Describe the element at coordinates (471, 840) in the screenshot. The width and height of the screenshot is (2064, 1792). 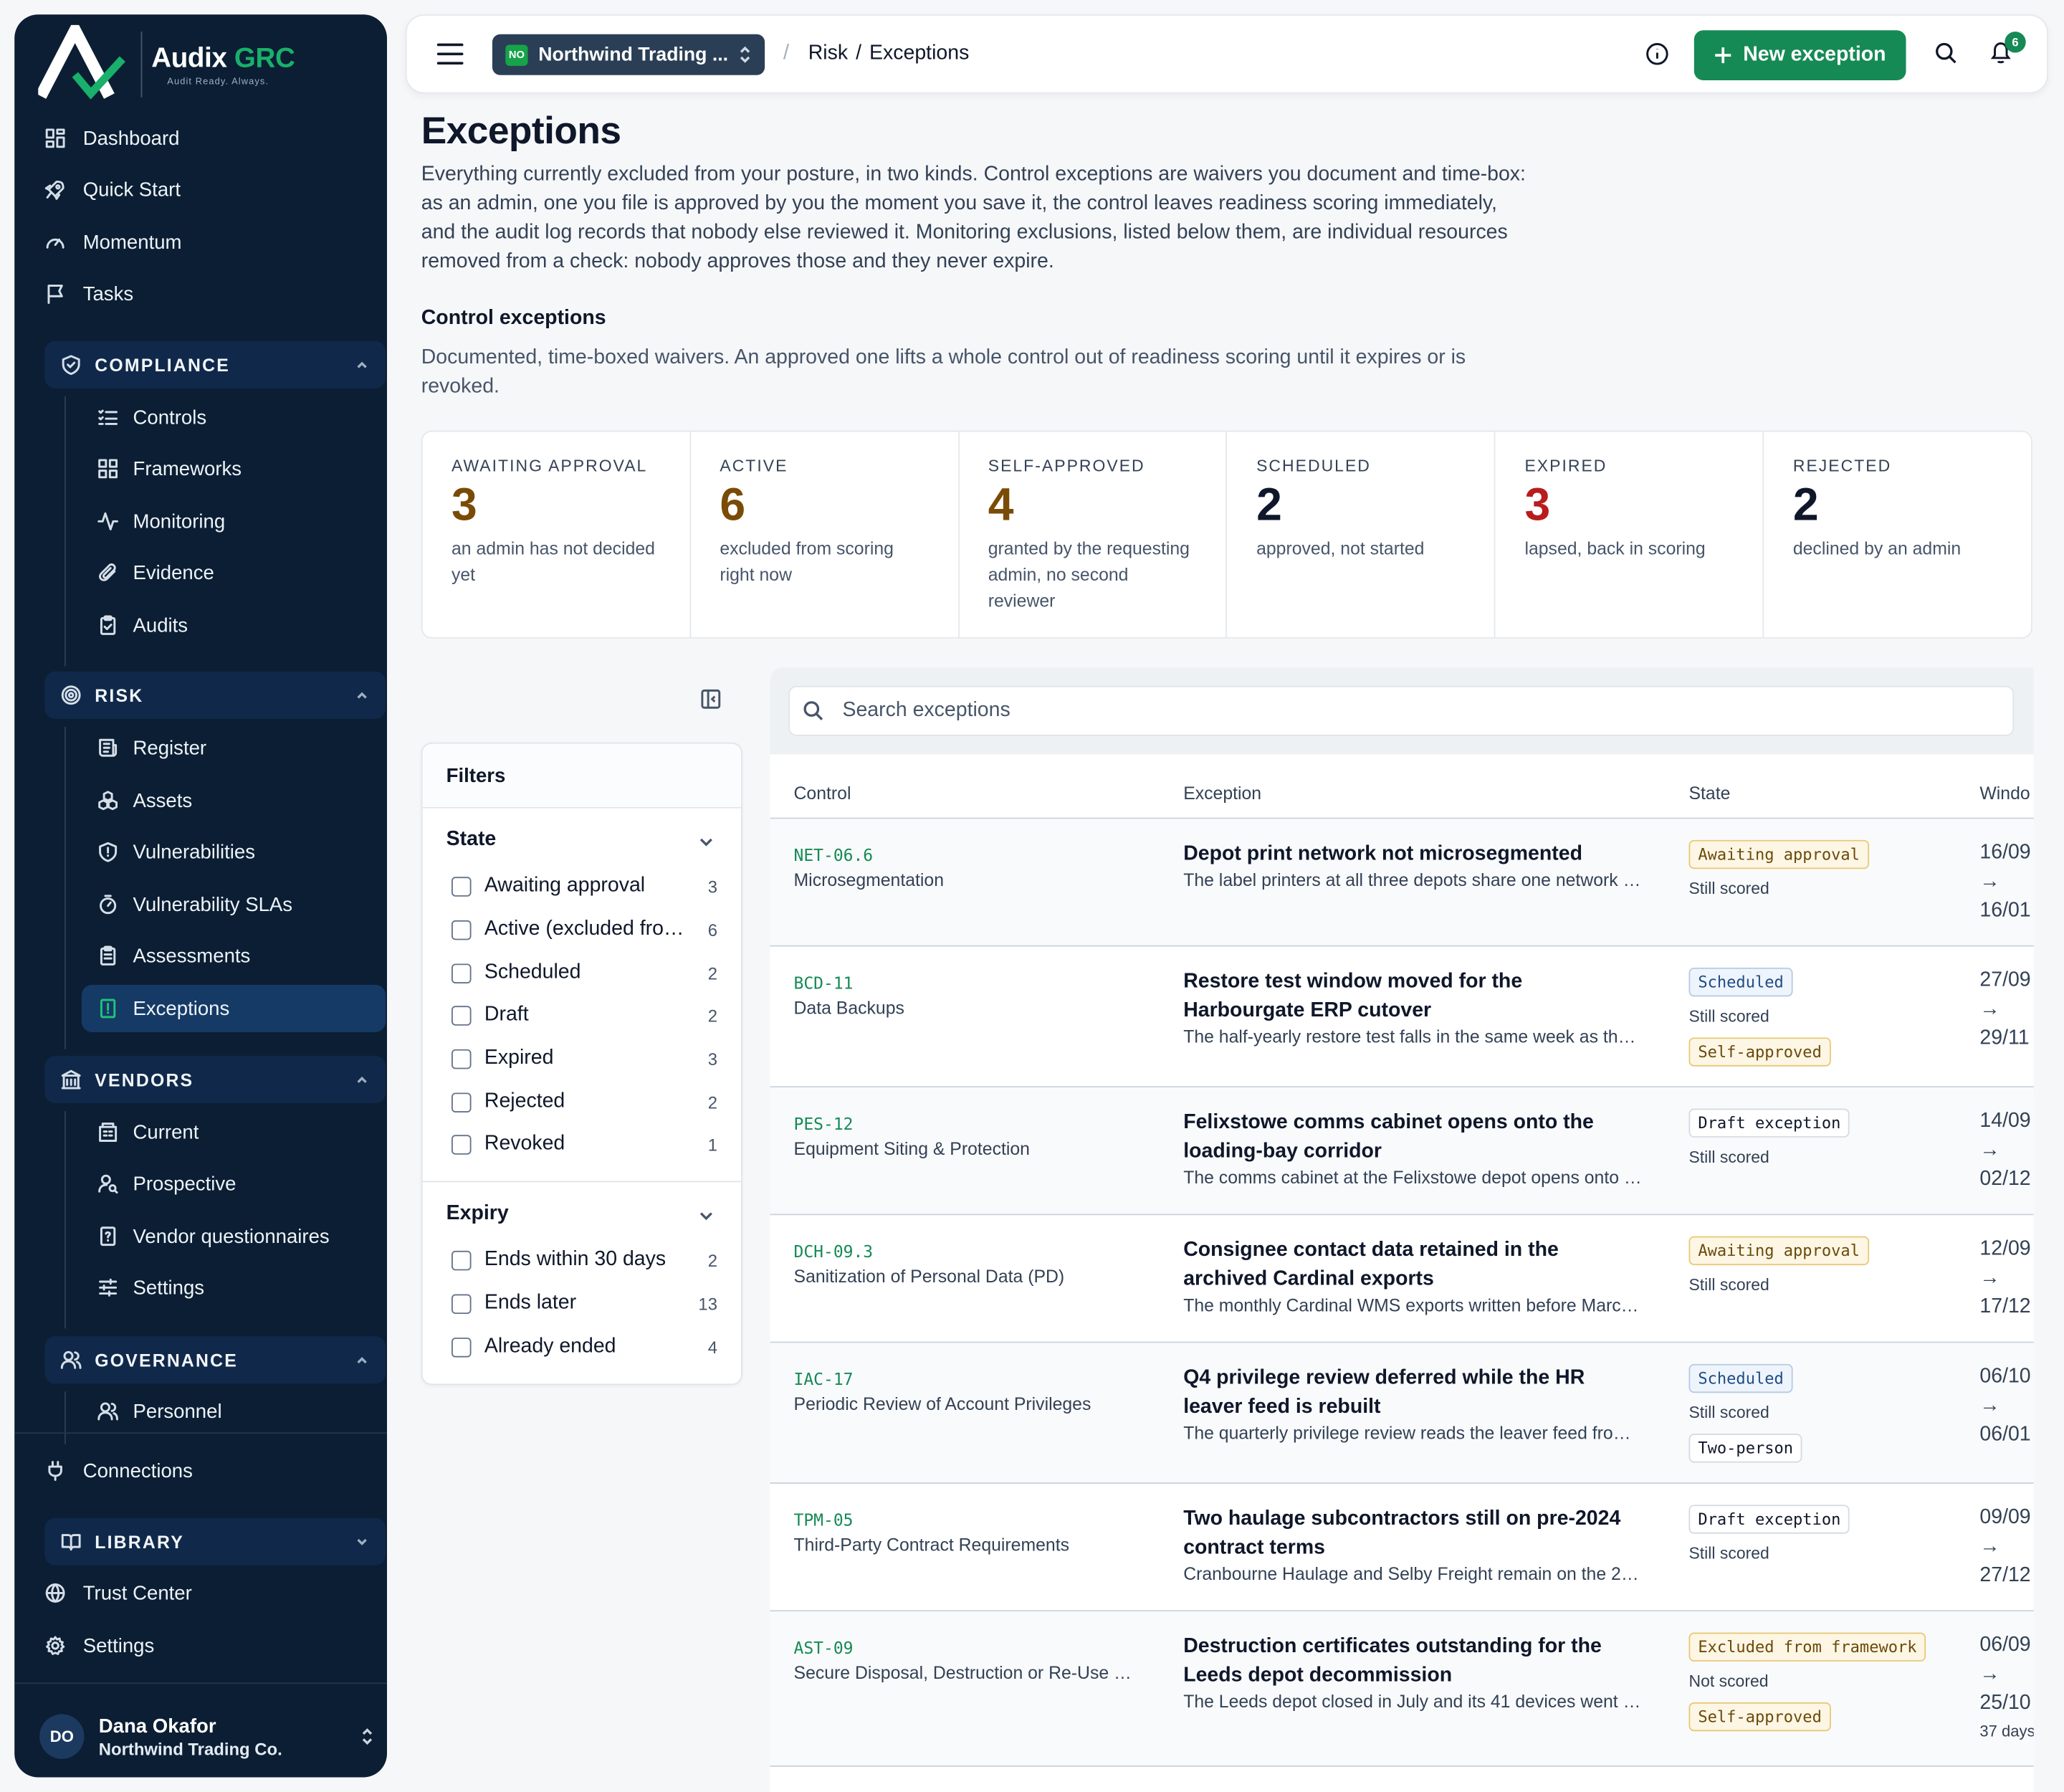
I see `filter-group-state: State` at that location.